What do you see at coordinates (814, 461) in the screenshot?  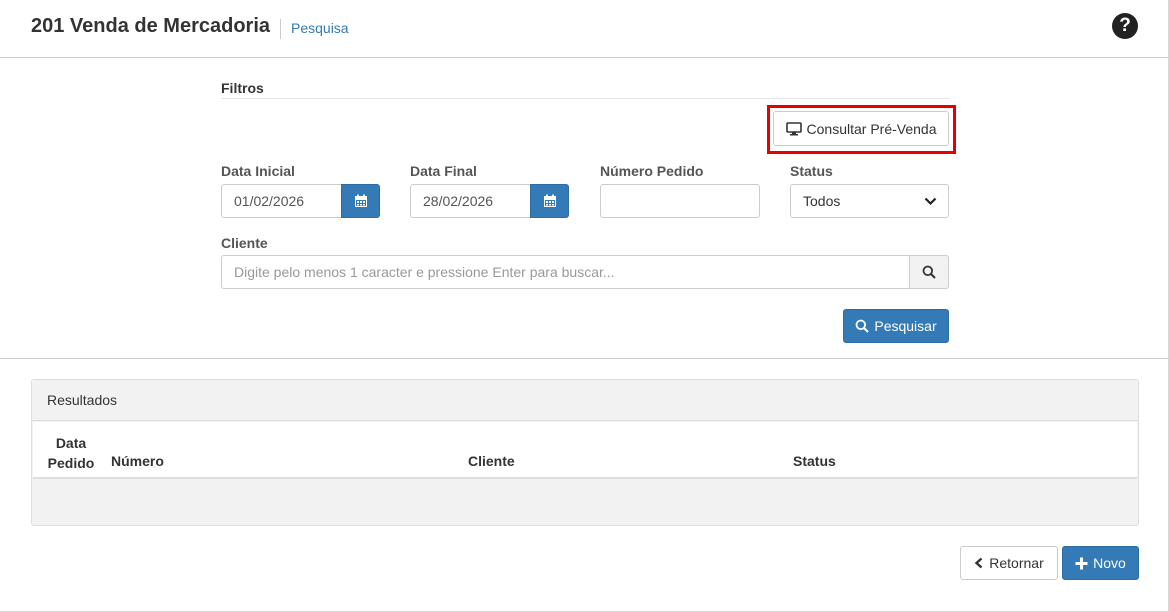 I see `column-header-status: Status` at bounding box center [814, 461].